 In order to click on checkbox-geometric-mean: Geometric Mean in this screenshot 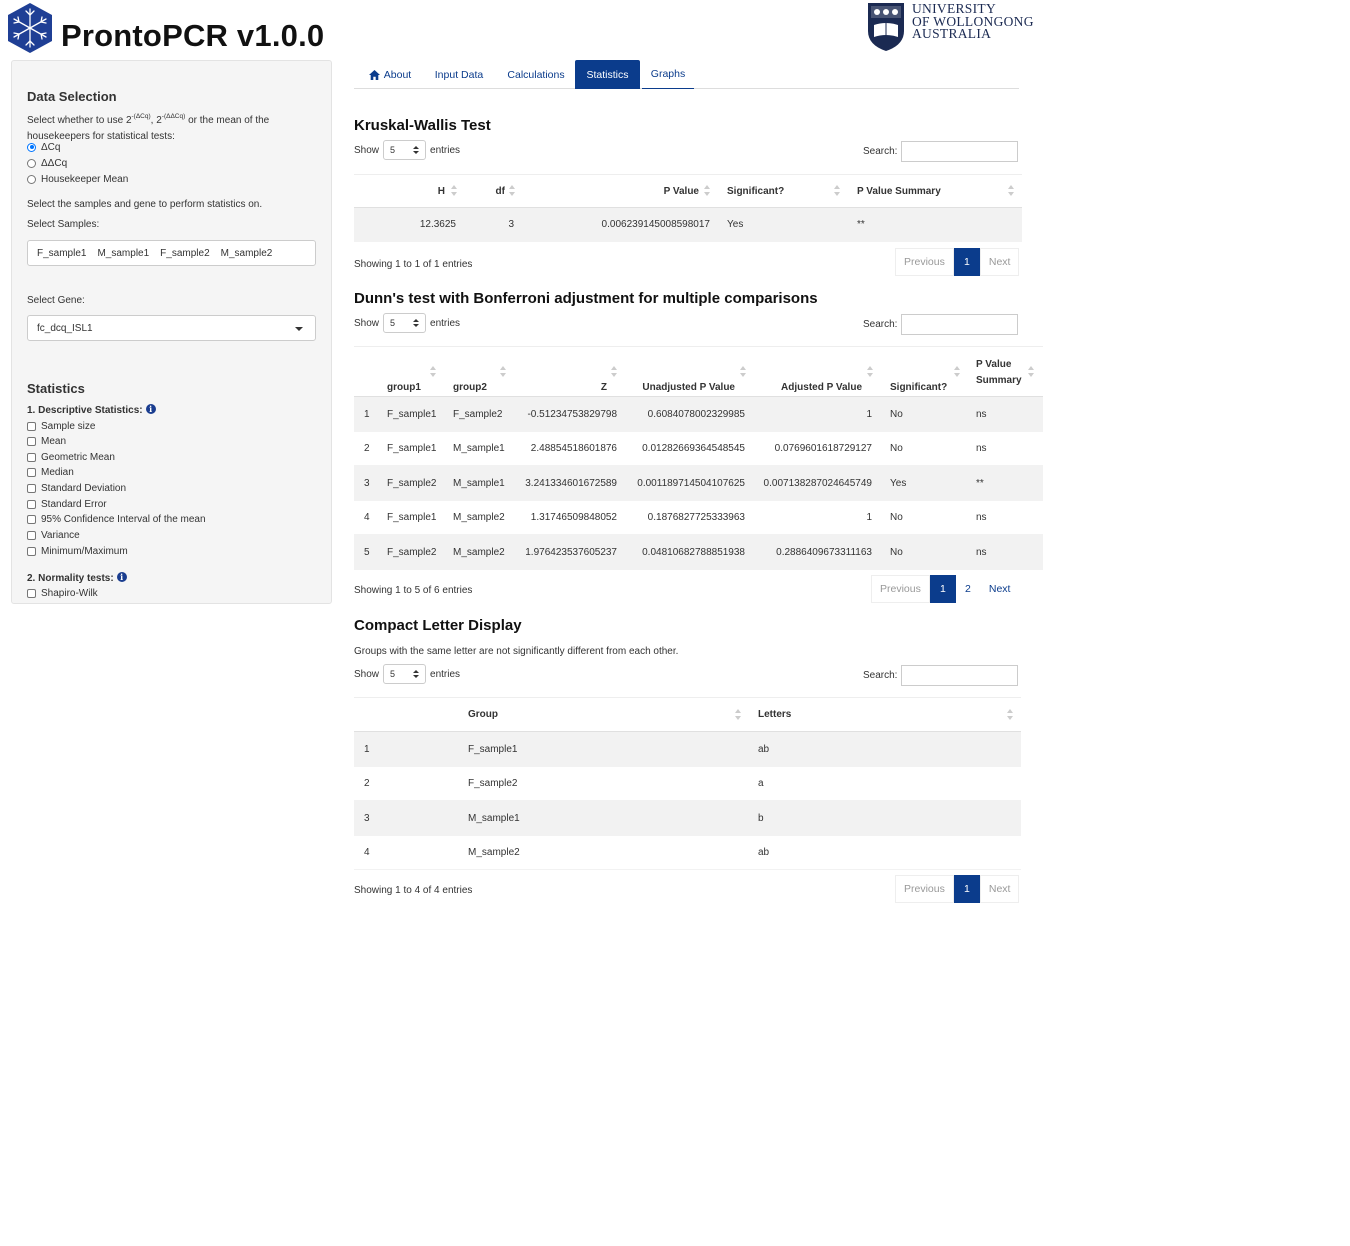, I will do `click(71, 457)`.